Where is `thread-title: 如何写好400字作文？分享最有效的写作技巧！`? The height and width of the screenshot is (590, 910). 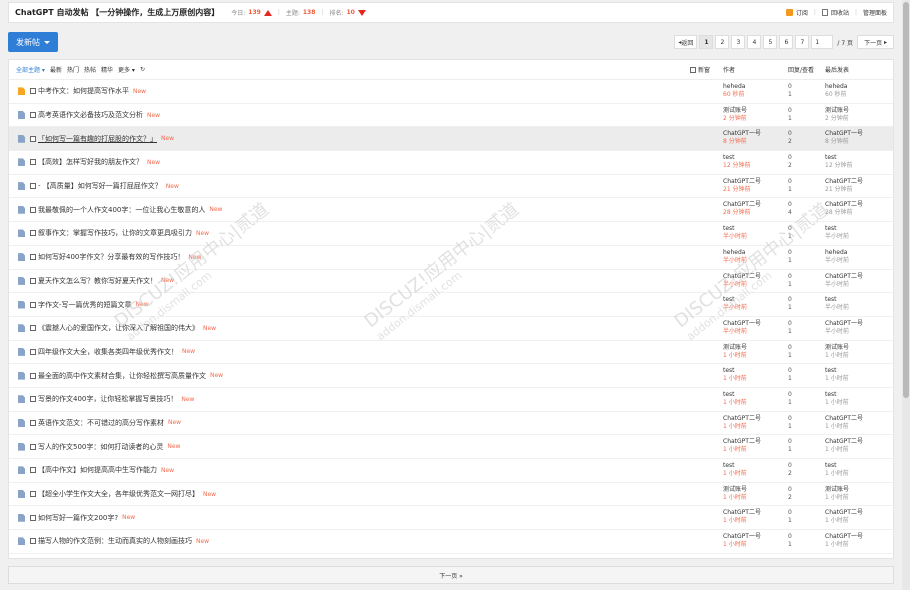 thread-title: 如何写好400字作文？分享最有效的写作技巧！ is located at coordinates (111, 257).